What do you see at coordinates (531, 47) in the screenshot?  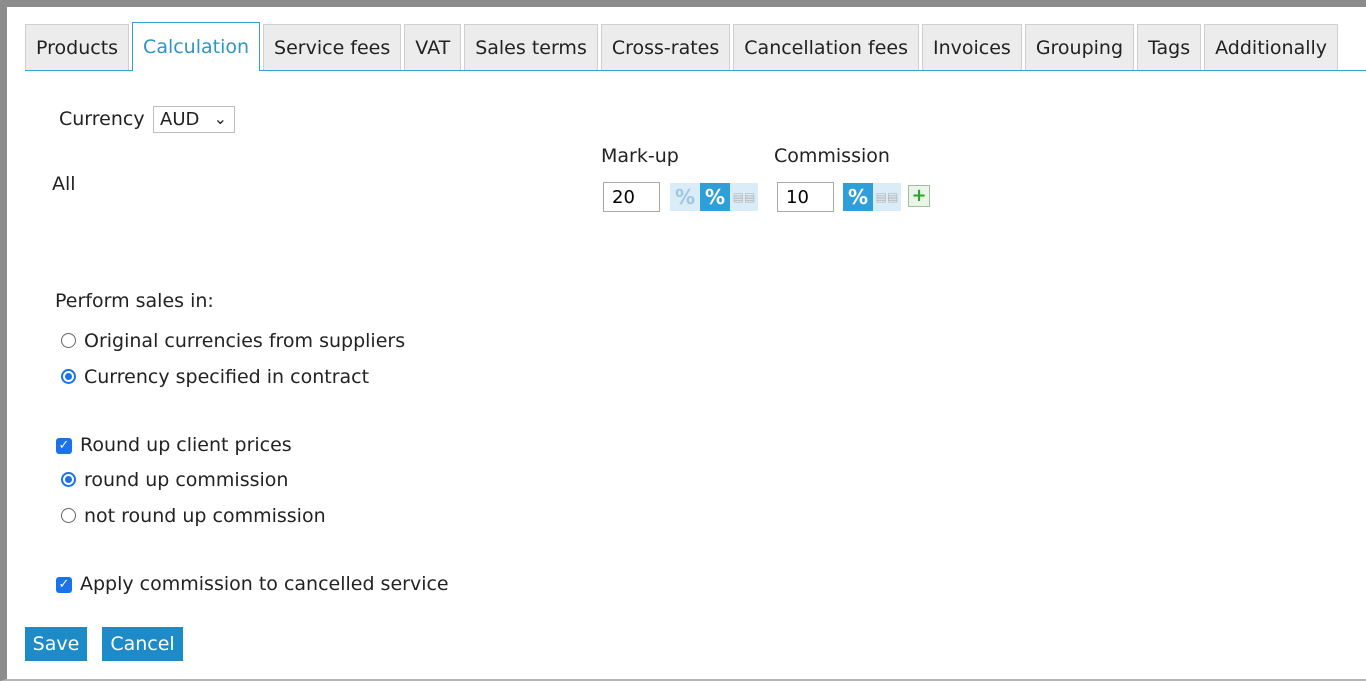 I see `tab-sales-terms: Sales terms` at bounding box center [531, 47].